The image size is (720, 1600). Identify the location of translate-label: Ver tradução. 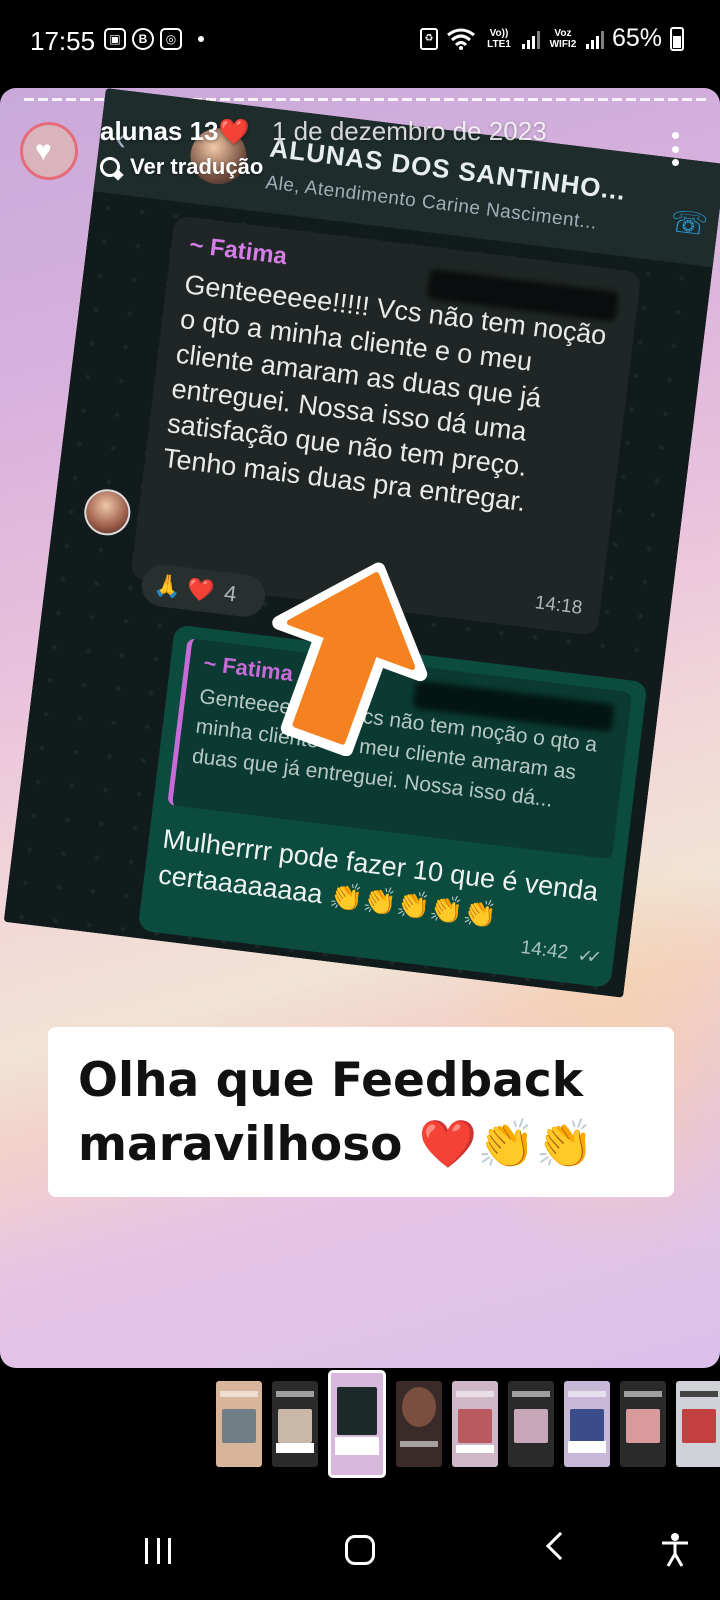
(197, 166).